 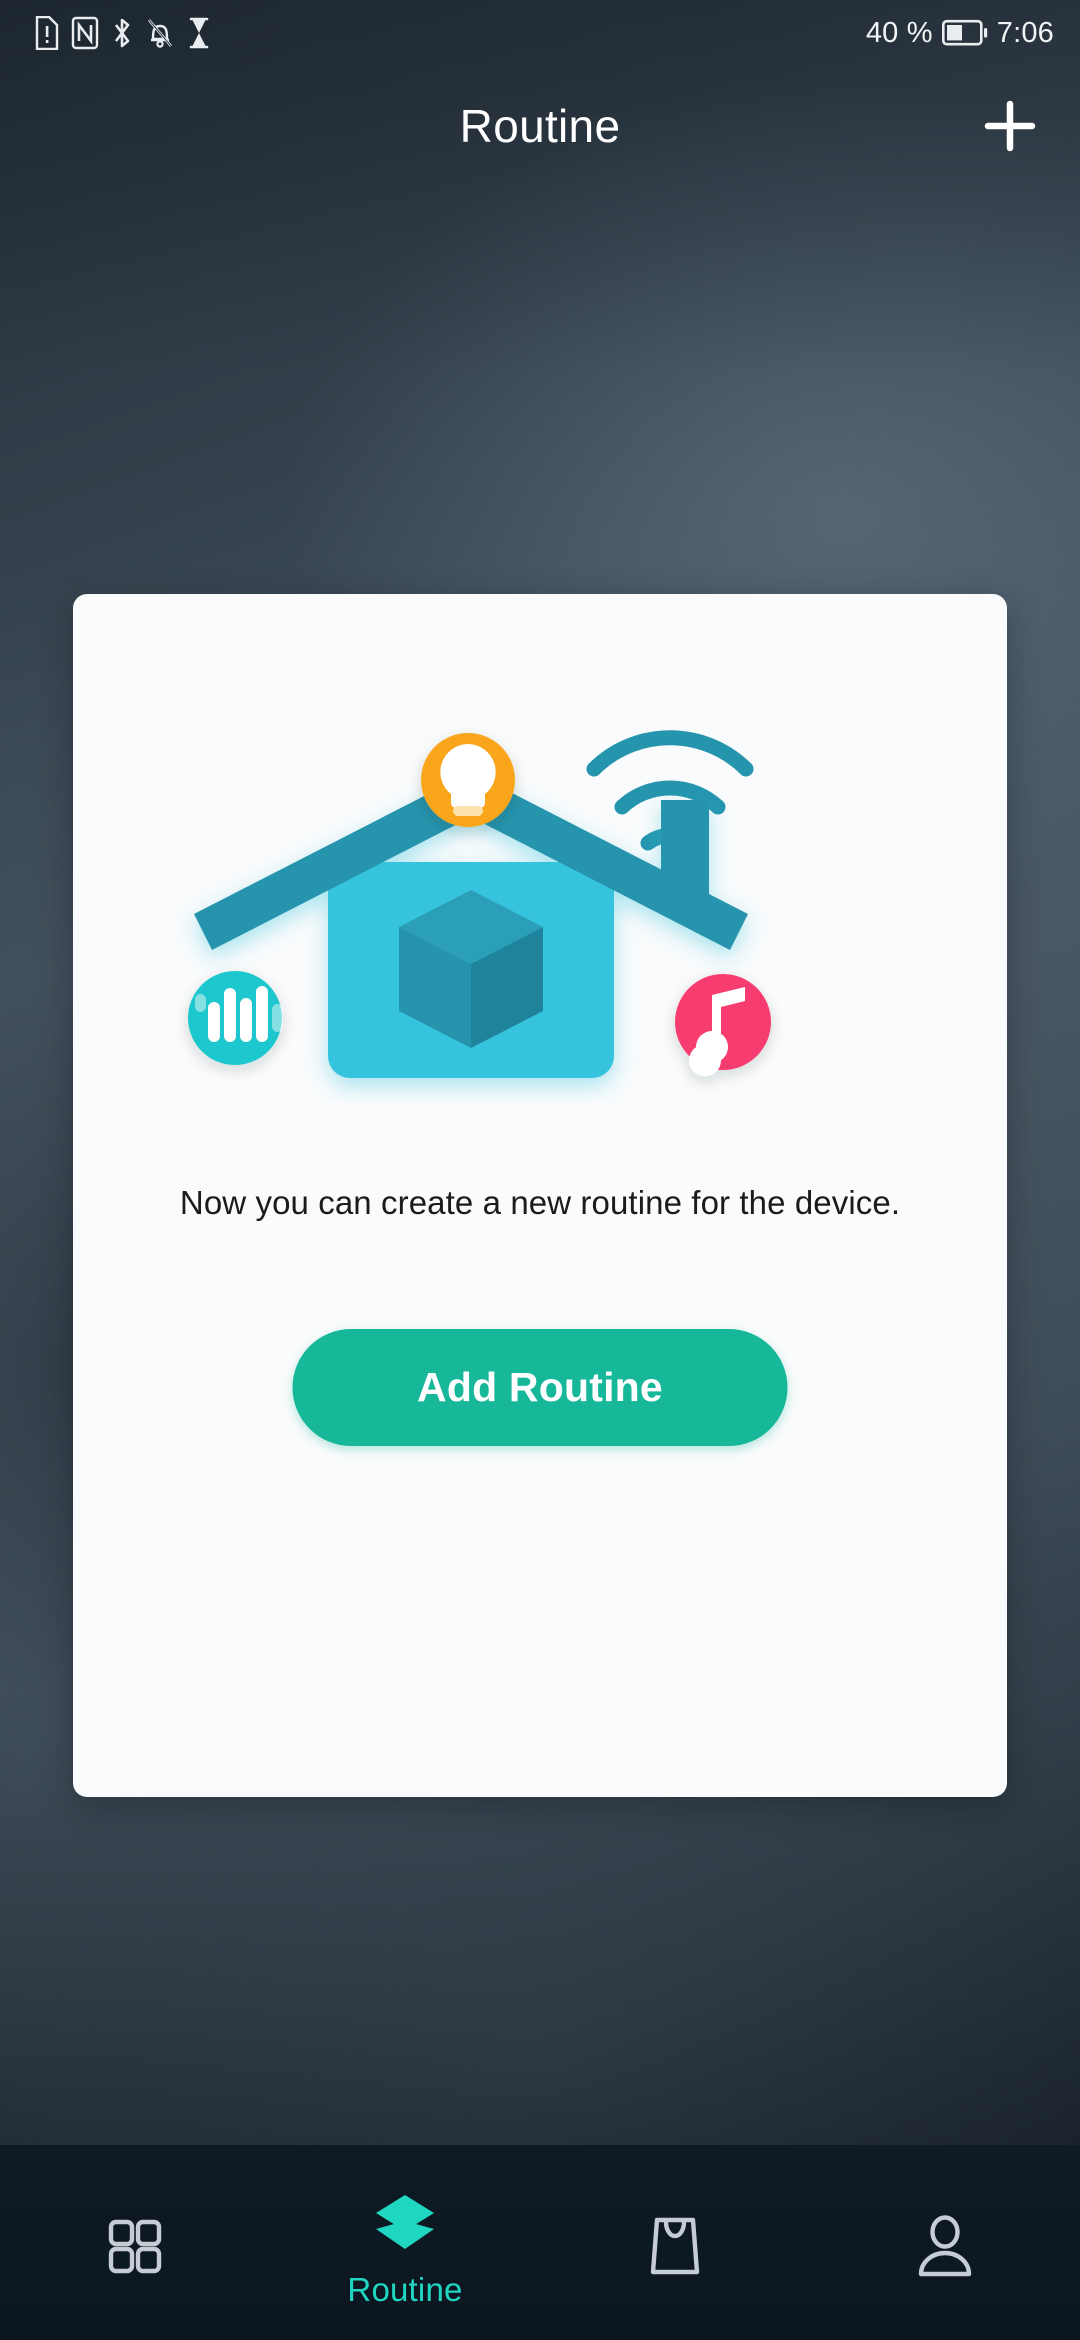 I want to click on nav-item-routine: Routine, so click(x=405, y=2242).